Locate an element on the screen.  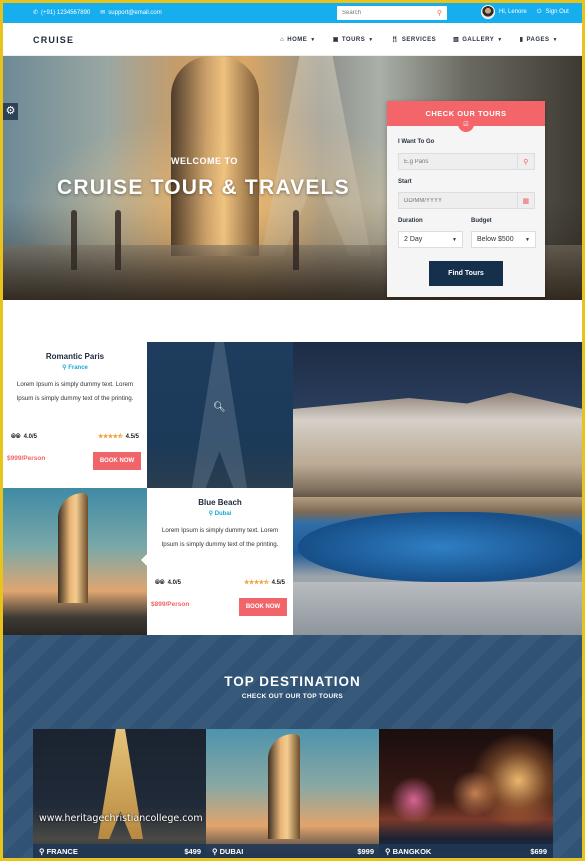
start-date-input is located at coordinates (458, 200).